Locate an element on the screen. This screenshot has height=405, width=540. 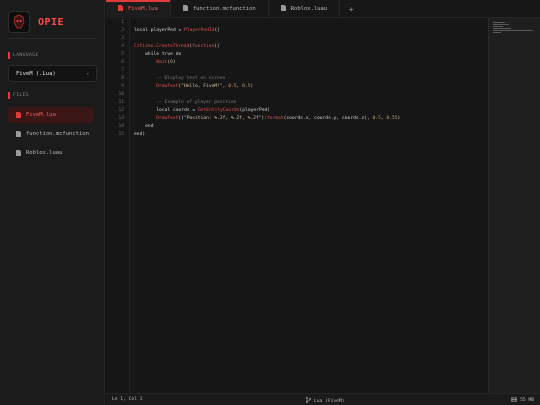
memory-icon is located at coordinates (514, 400).